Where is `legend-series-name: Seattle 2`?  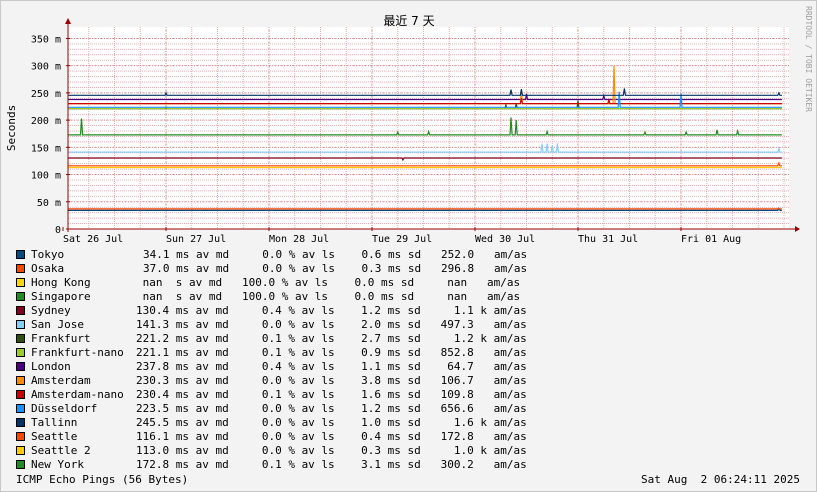 legend-series-name: Seattle 2 is located at coordinates (61, 450).